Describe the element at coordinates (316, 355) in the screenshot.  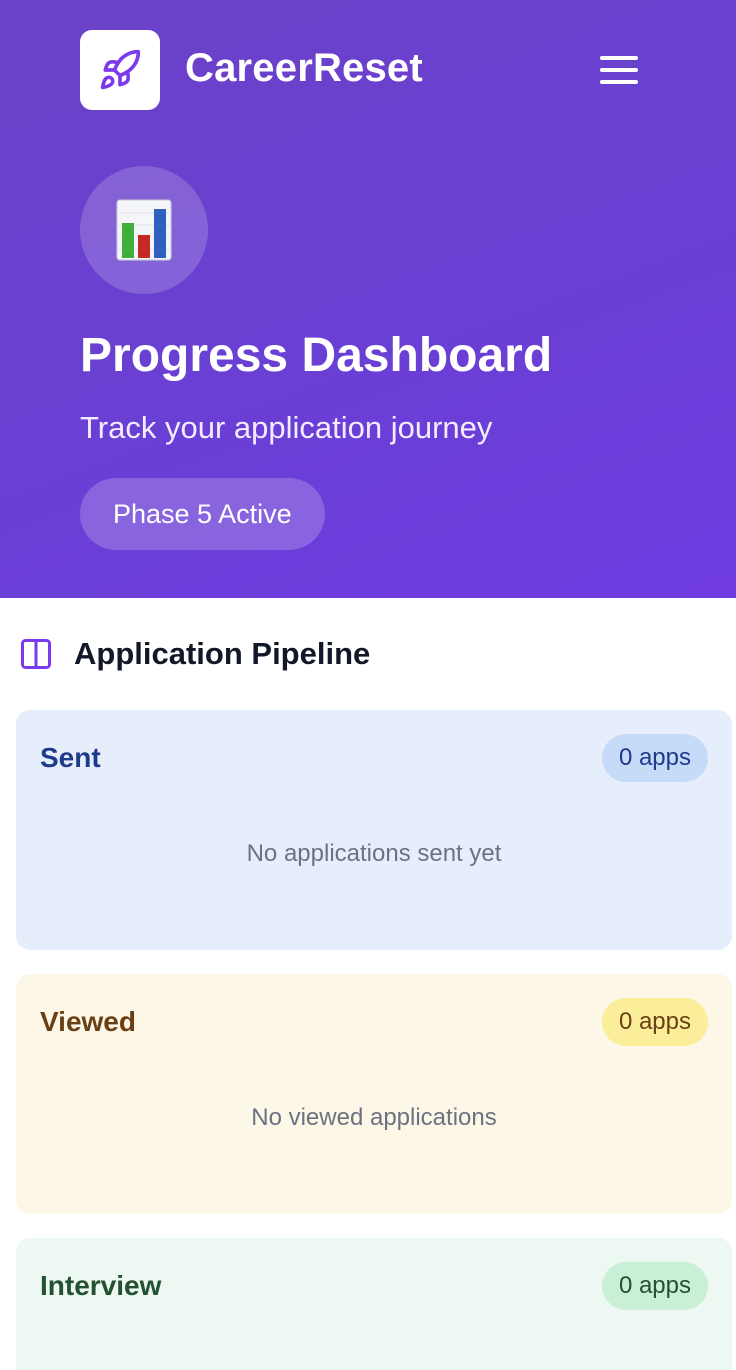
I see `page-title: Progress Dashboard` at that location.